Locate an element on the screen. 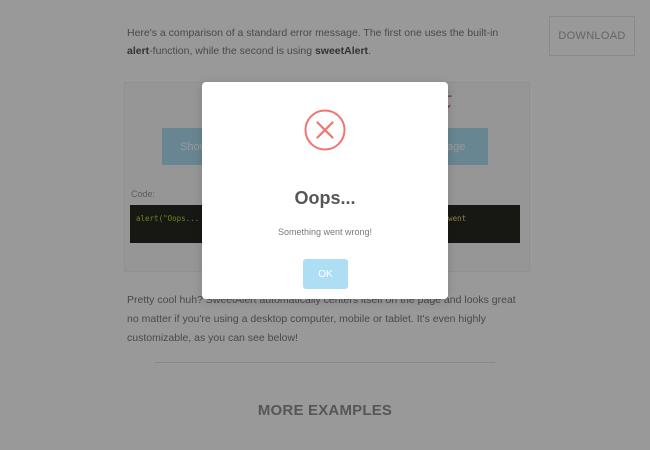 Image resolution: width=650 pixels, height=450 pixels. ok-button: OK is located at coordinates (325, 274).